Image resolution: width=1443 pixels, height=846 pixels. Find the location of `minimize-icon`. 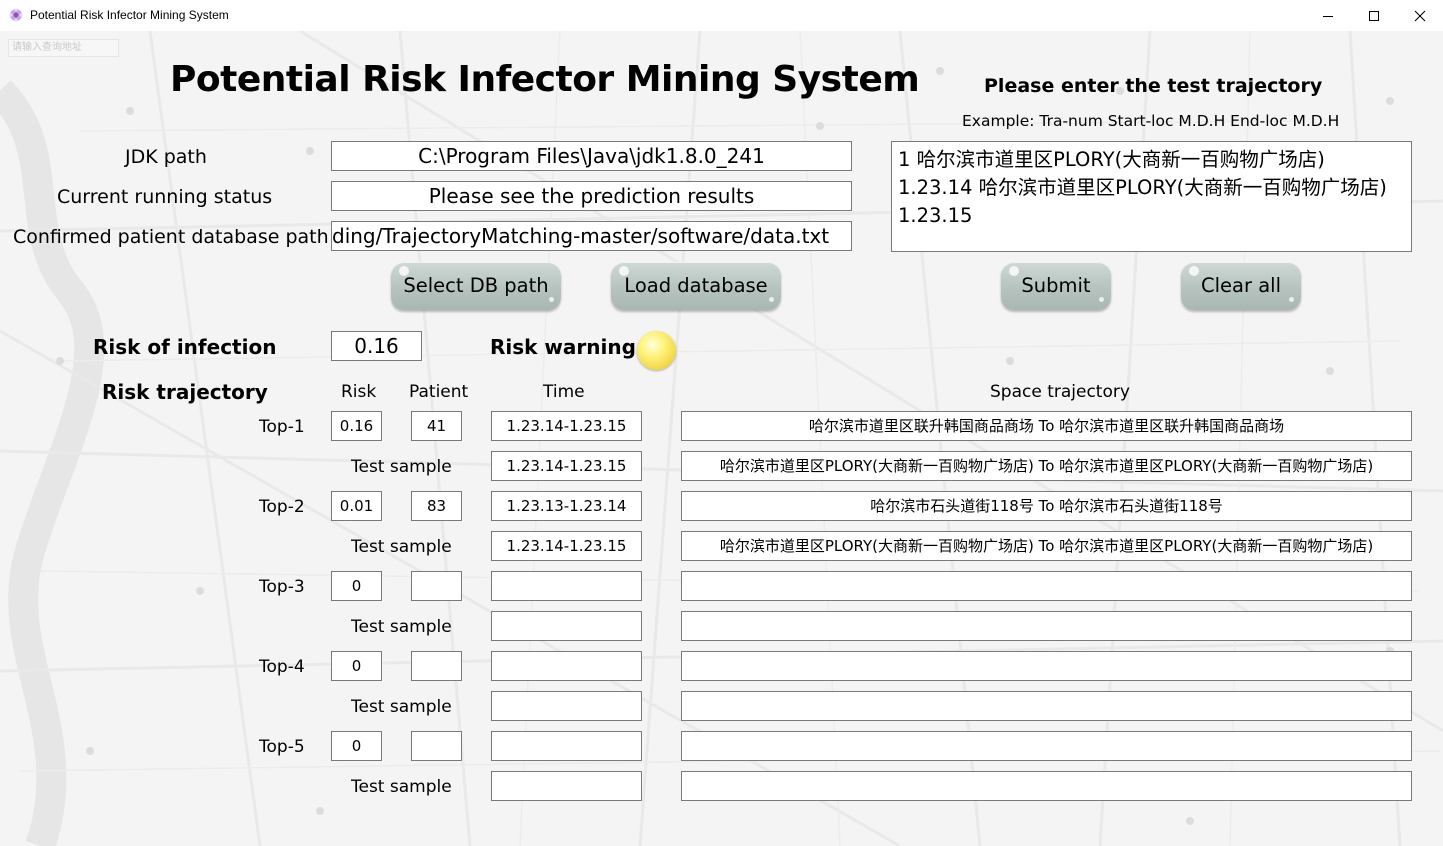

minimize-icon is located at coordinates (1328, 16).